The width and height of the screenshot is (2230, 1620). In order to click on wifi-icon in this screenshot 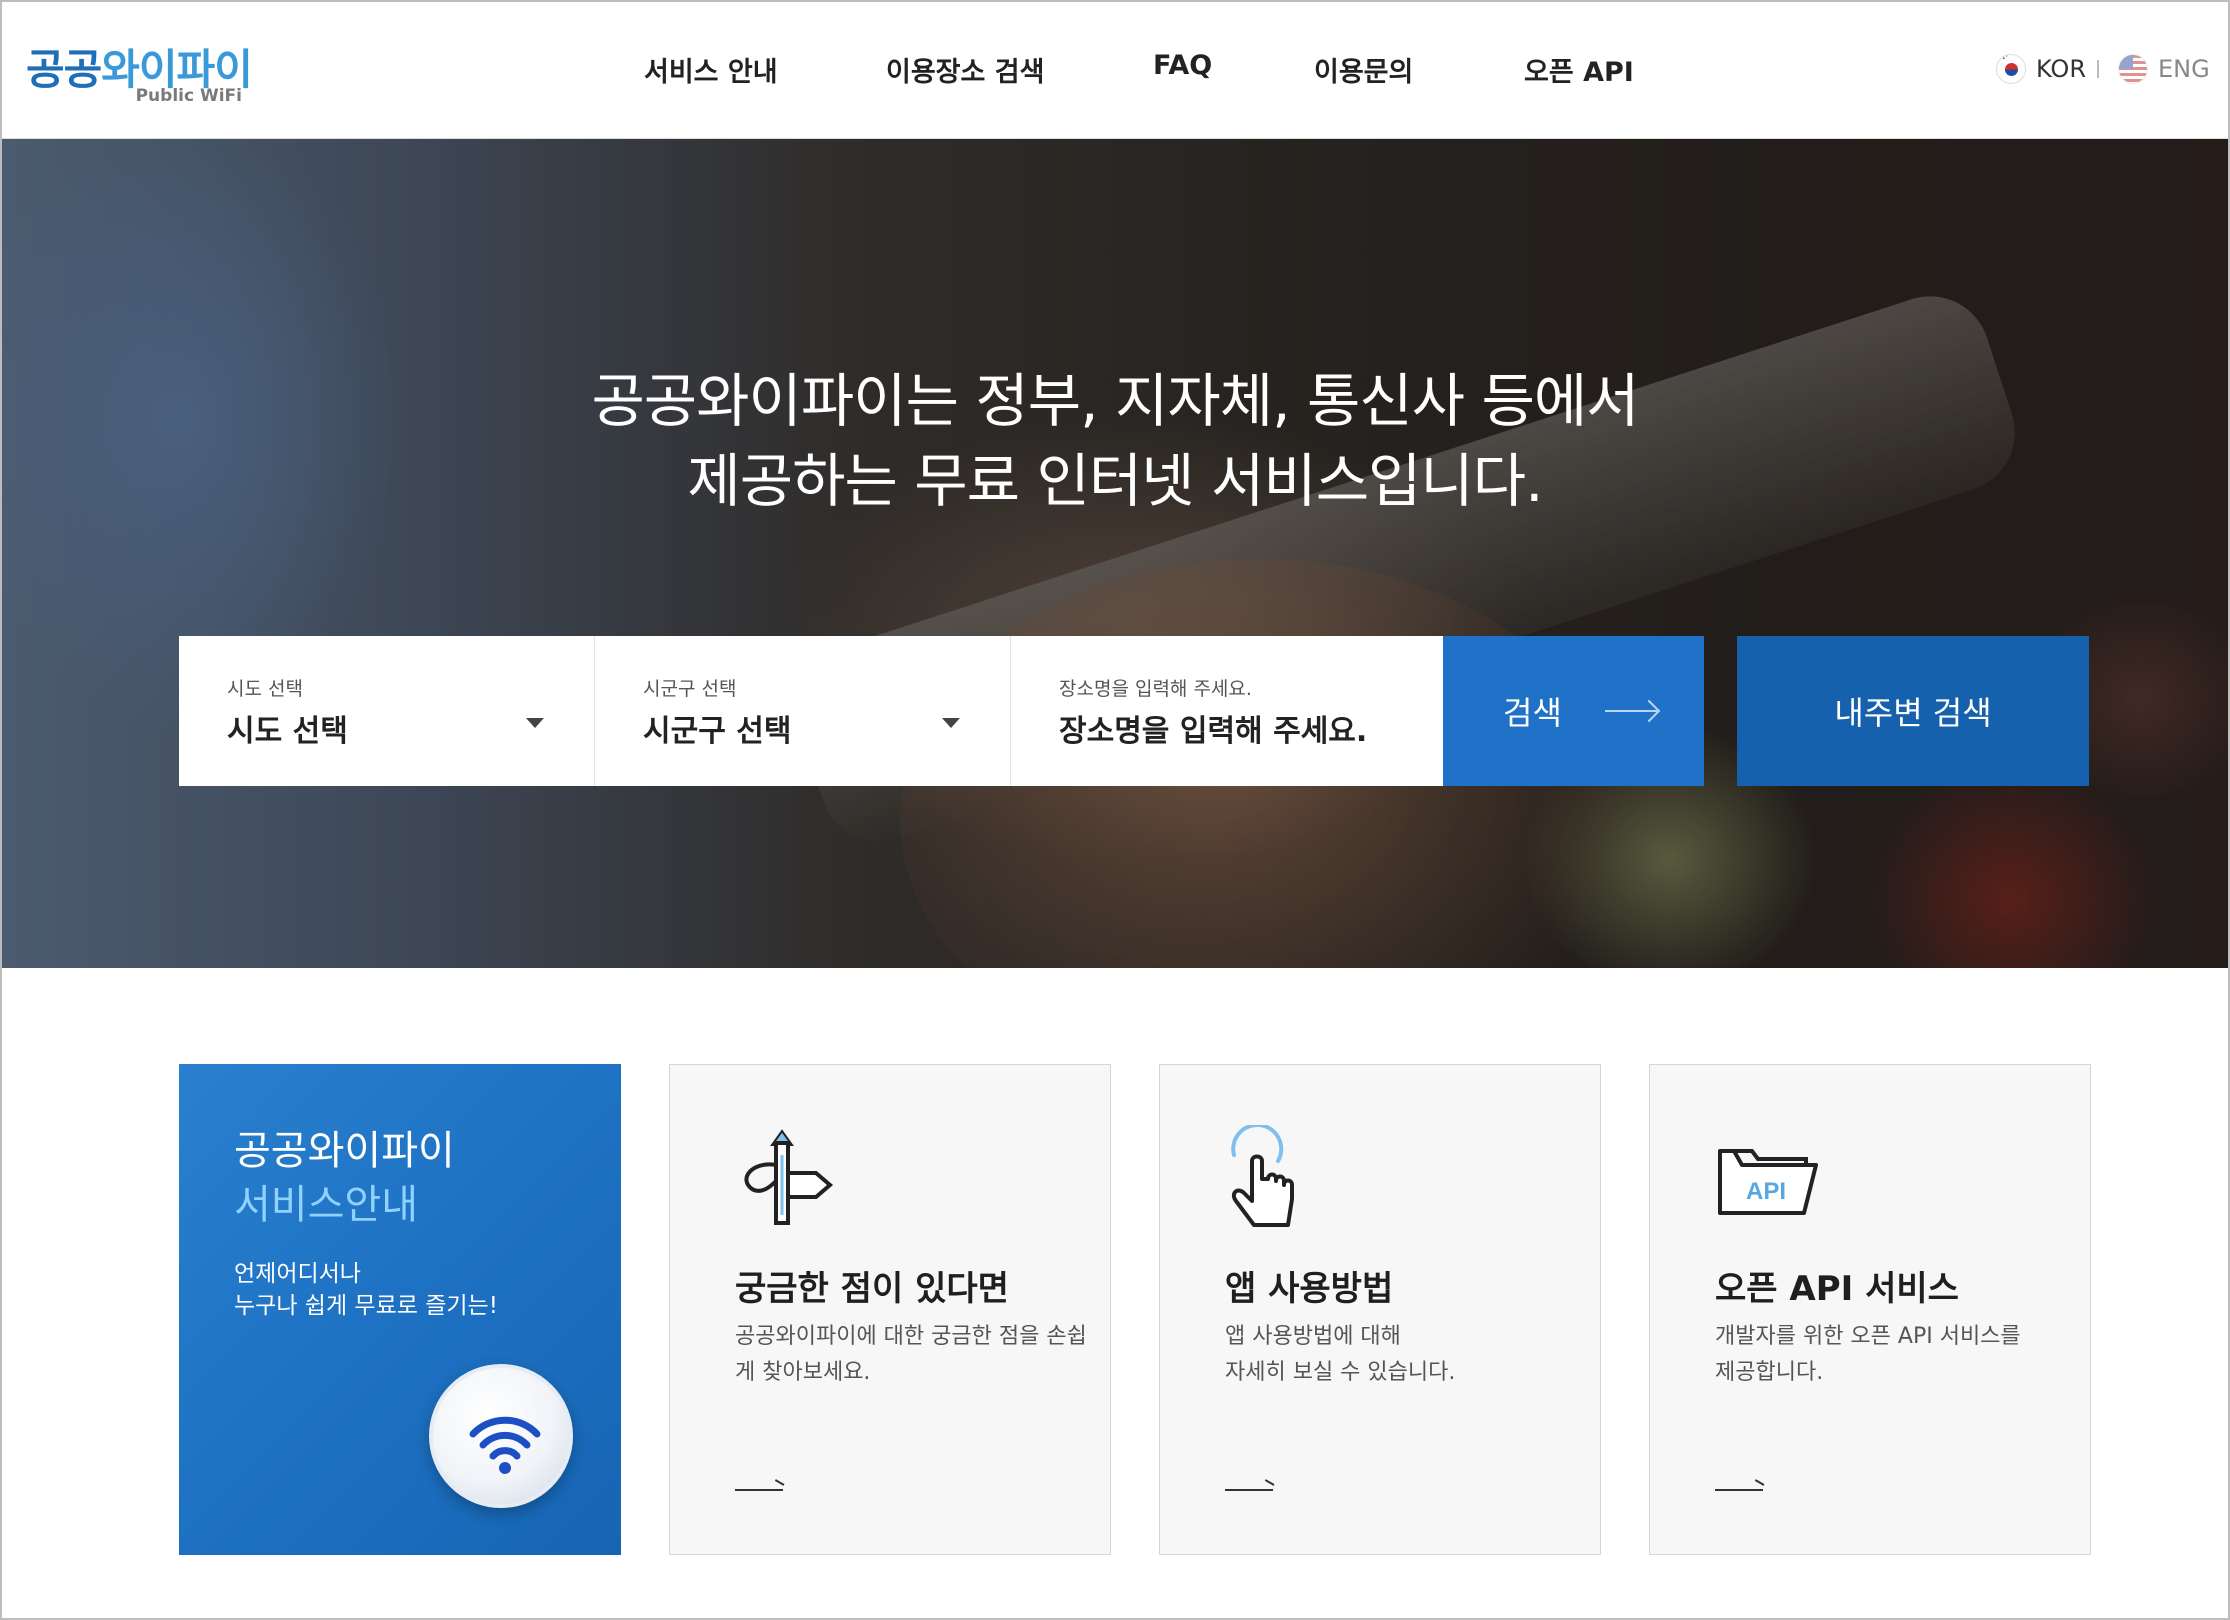, I will do `click(505, 1445)`.